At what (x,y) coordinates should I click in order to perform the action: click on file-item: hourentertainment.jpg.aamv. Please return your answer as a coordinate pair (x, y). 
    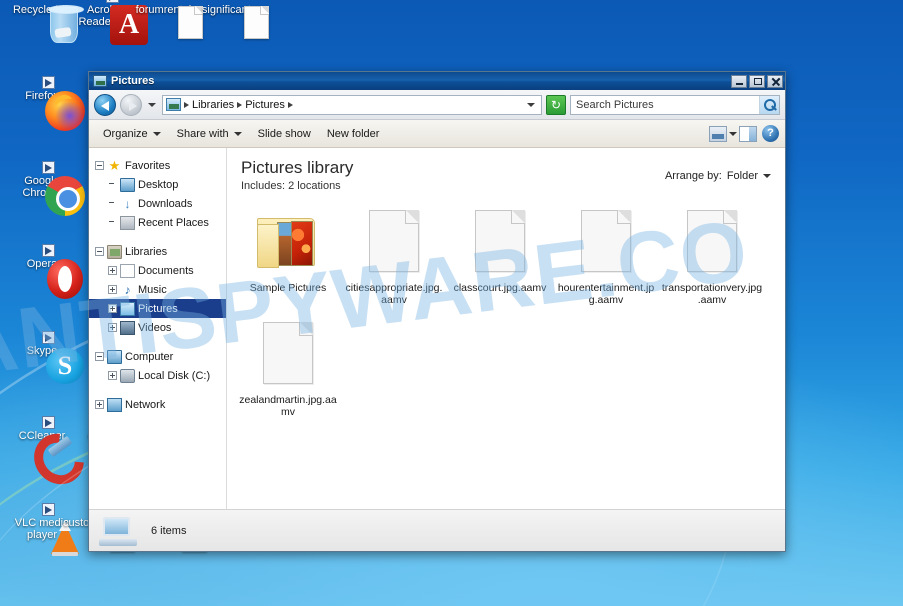
    Looking at the image, I should click on (606, 256).